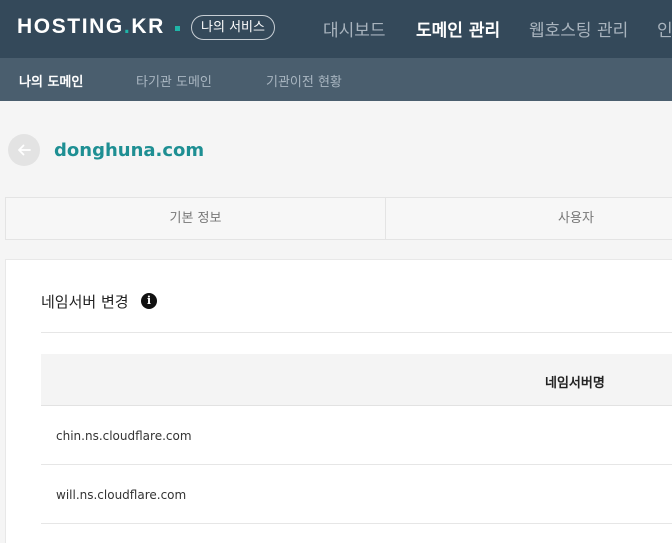 This screenshot has height=543, width=672. I want to click on sub-navigation-bar: 나의 도메인 타기관 도메인 기관이전 현황, so click(336, 79).